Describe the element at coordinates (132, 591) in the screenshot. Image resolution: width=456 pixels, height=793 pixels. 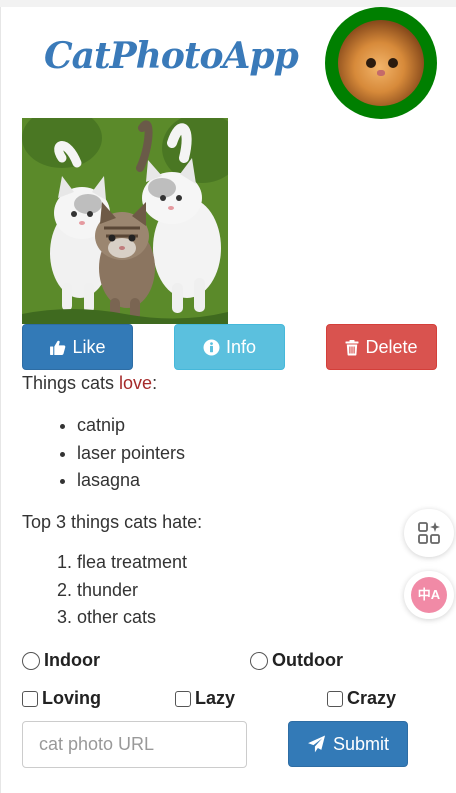
I see `list-item: thunder` at that location.